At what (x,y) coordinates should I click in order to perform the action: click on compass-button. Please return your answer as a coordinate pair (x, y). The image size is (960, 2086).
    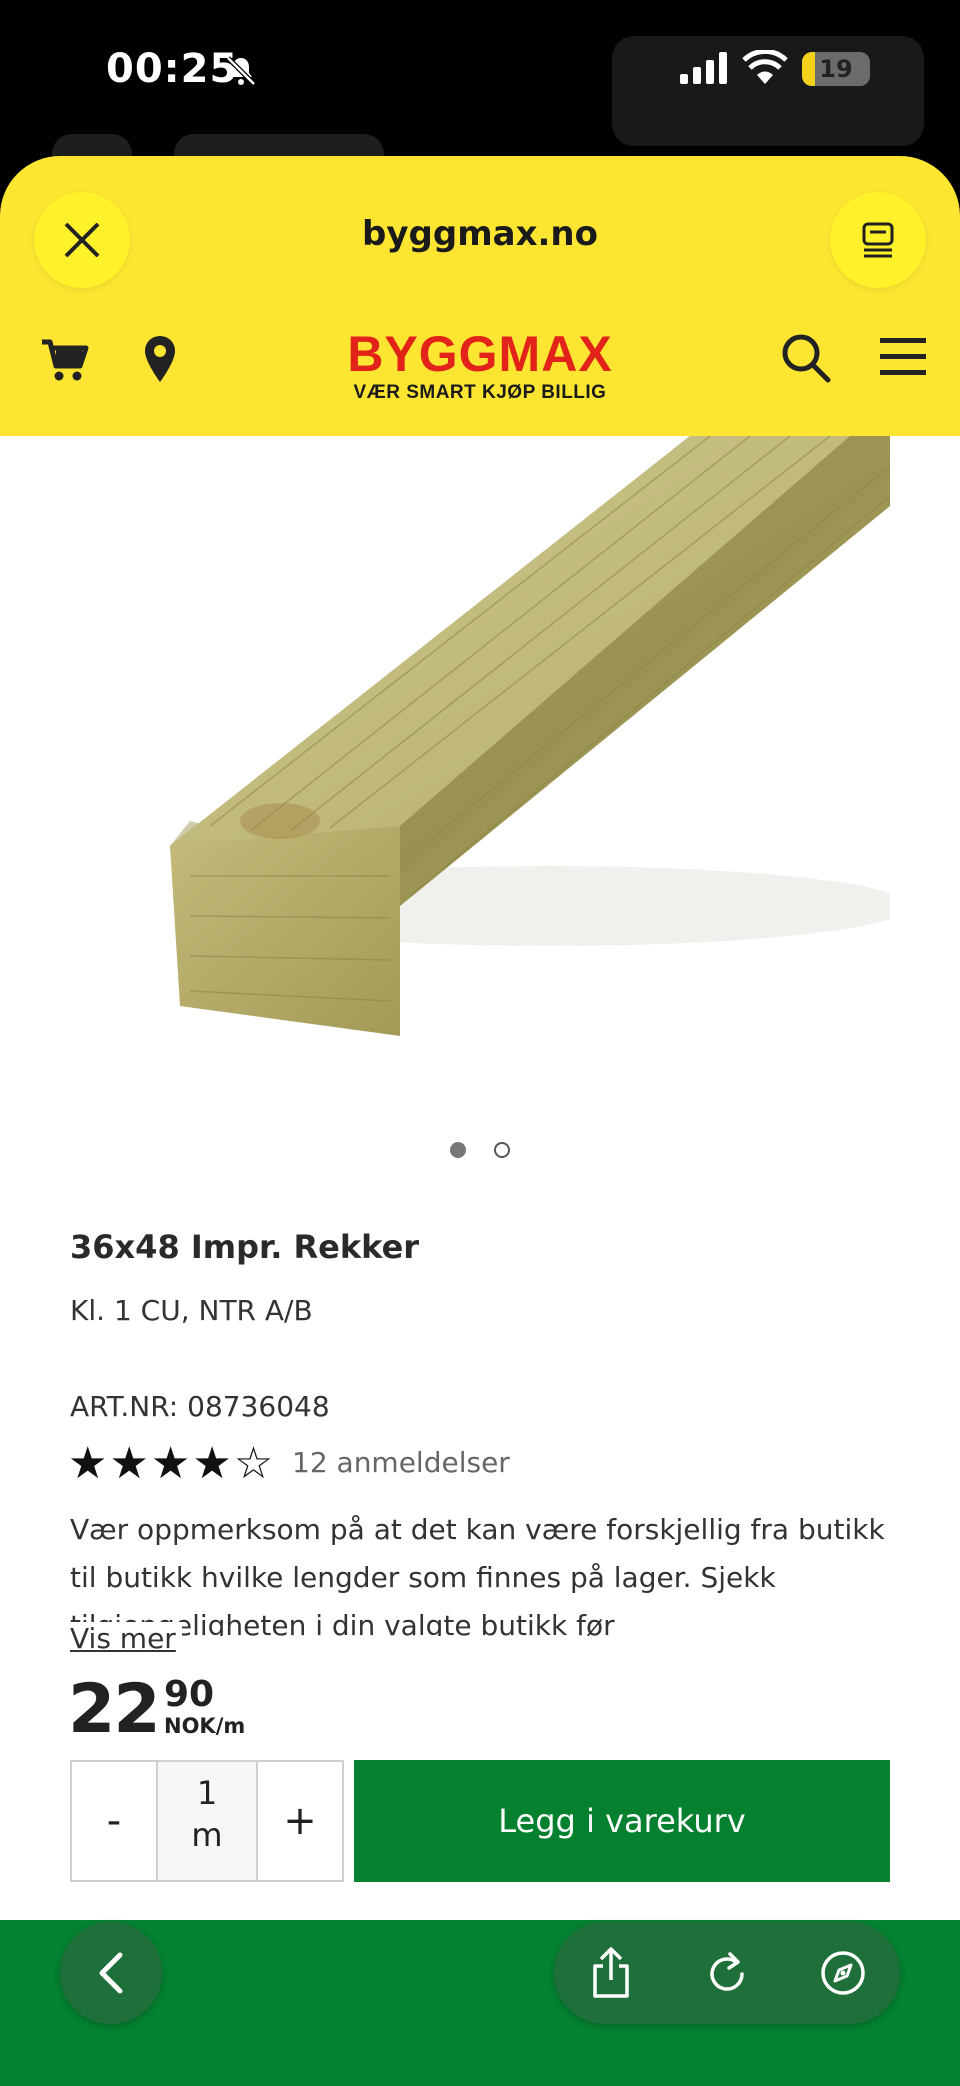
    Looking at the image, I should click on (843, 1973).